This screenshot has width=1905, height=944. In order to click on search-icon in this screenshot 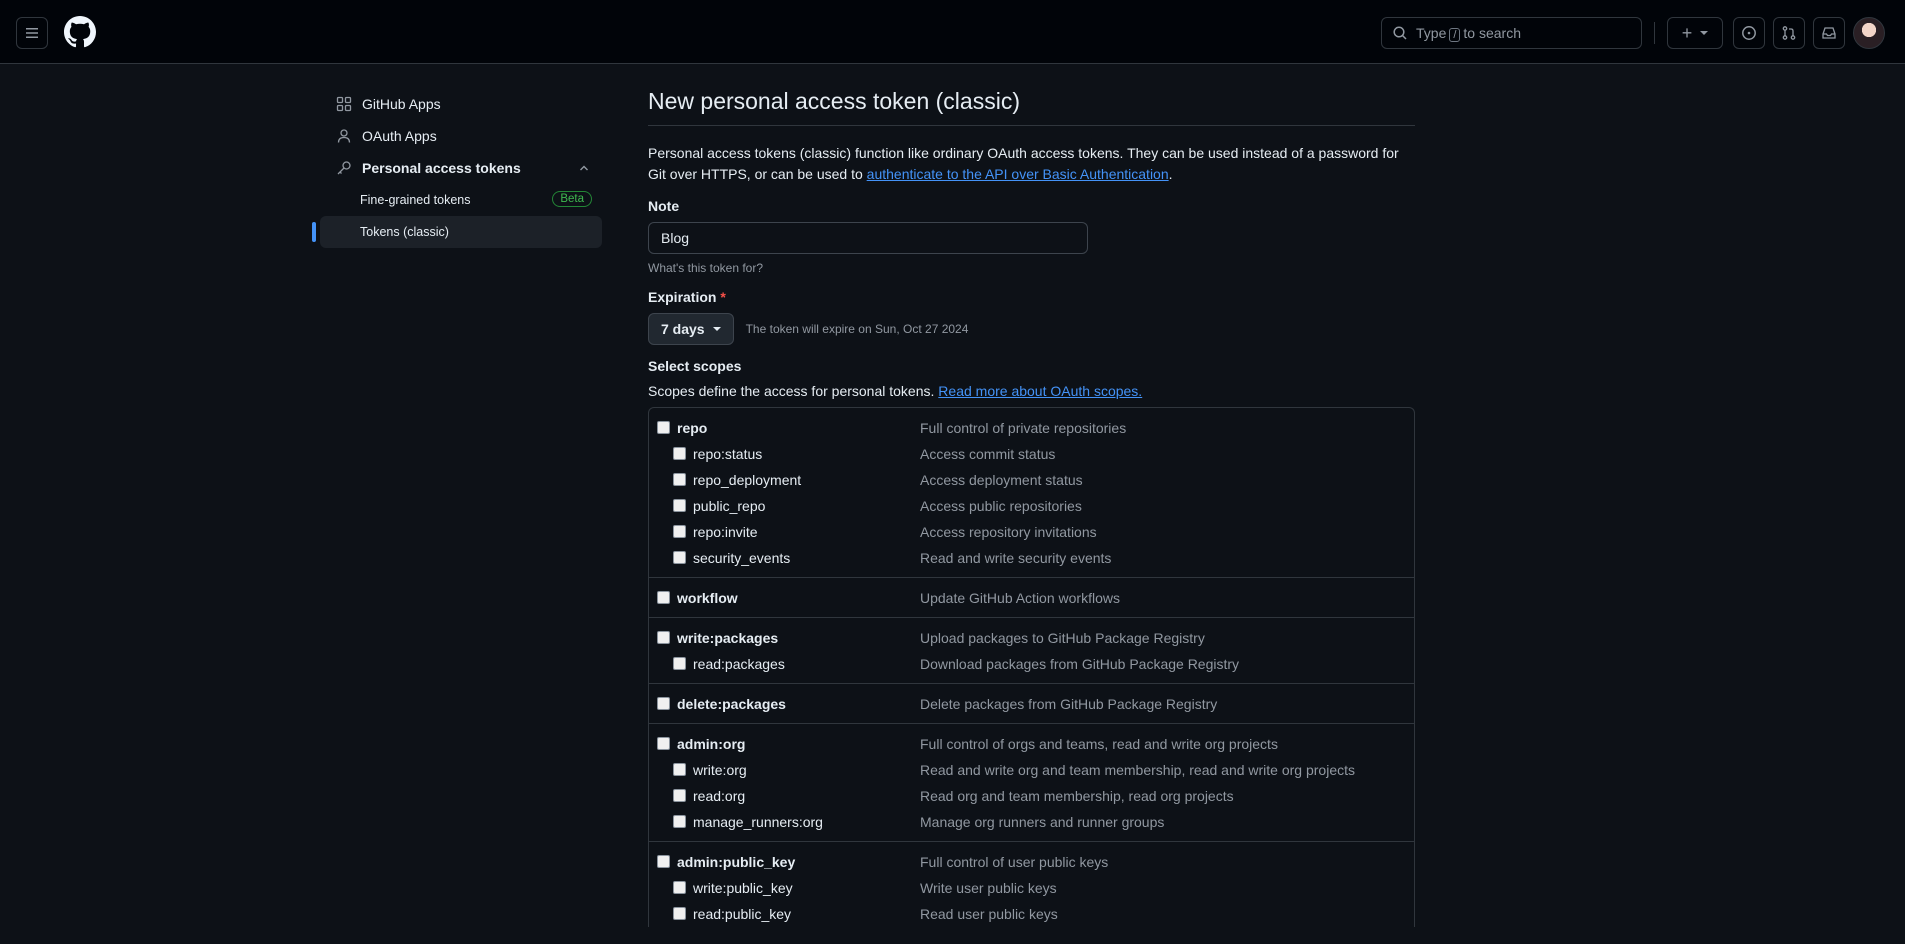, I will do `click(1400, 33)`.